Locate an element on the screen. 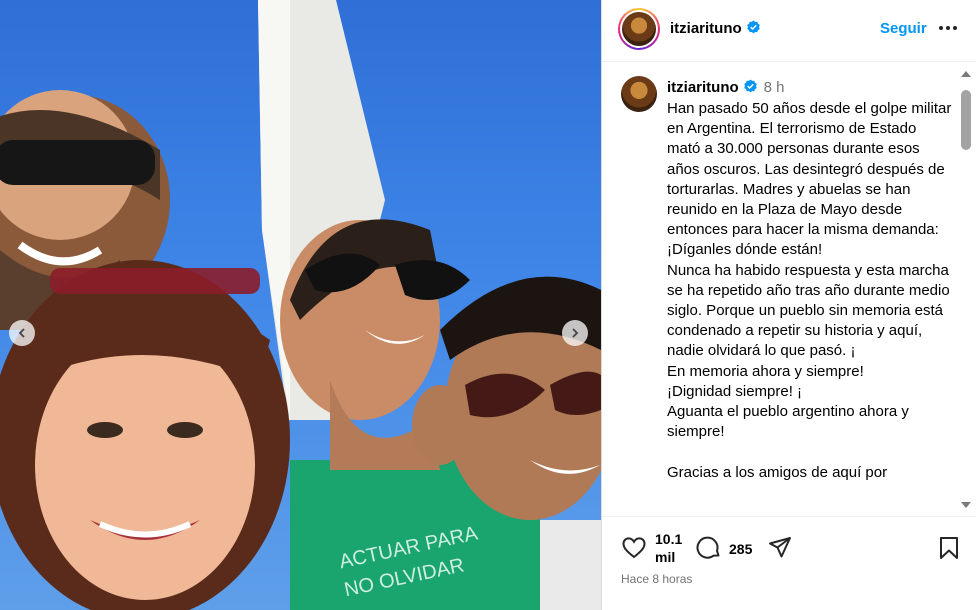  scroll-down-icon is located at coordinates (966, 505).